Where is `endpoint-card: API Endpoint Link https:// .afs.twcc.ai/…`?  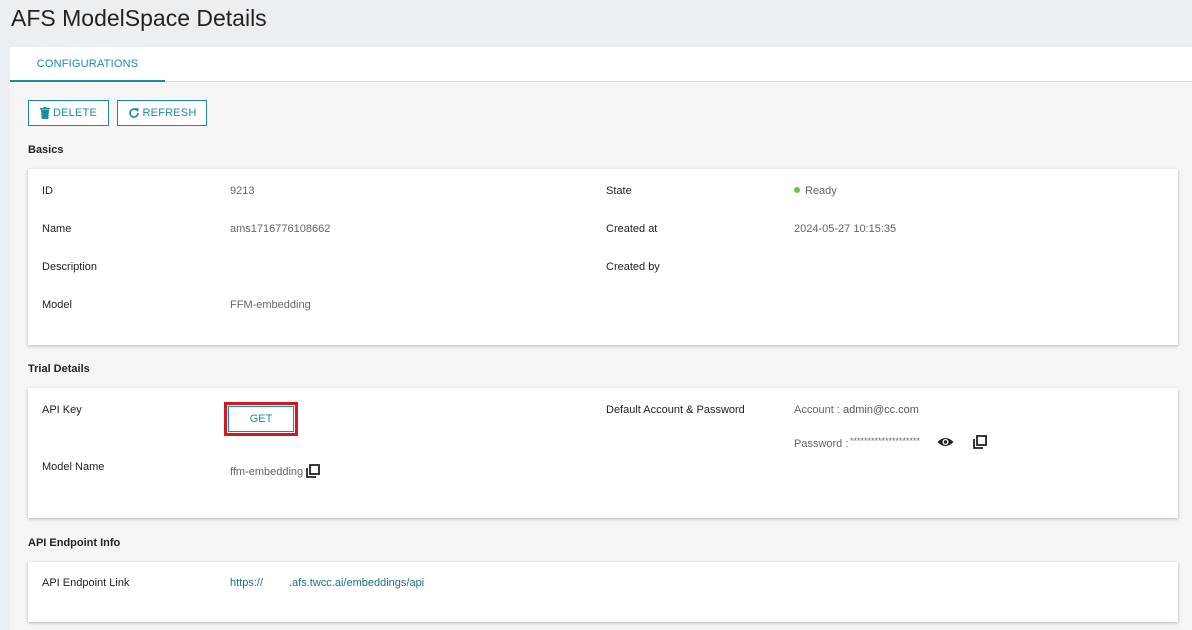 endpoint-card: API Endpoint Link https:// .afs.twcc.ai/… is located at coordinates (603, 592).